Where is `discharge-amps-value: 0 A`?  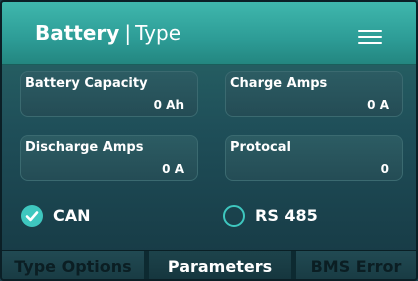 discharge-amps-value: 0 A is located at coordinates (173, 169).